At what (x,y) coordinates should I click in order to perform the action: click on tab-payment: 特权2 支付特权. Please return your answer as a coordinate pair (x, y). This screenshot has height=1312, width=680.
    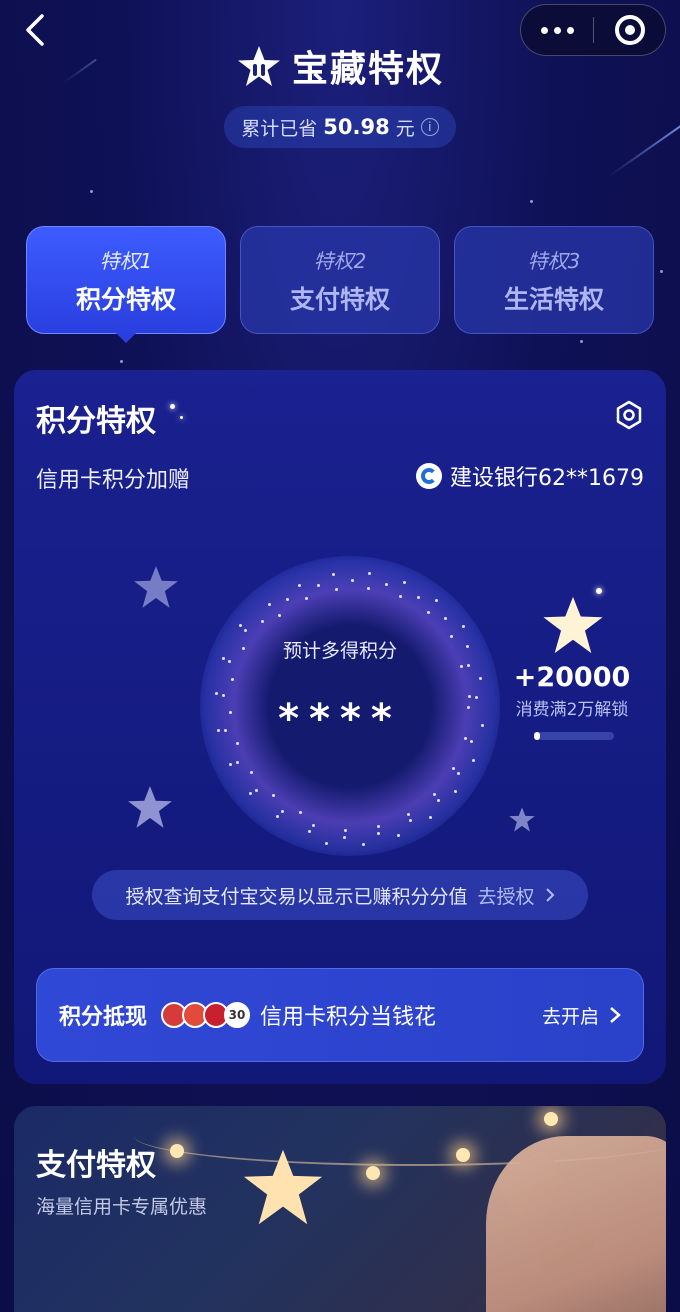
    Looking at the image, I should click on (340, 280).